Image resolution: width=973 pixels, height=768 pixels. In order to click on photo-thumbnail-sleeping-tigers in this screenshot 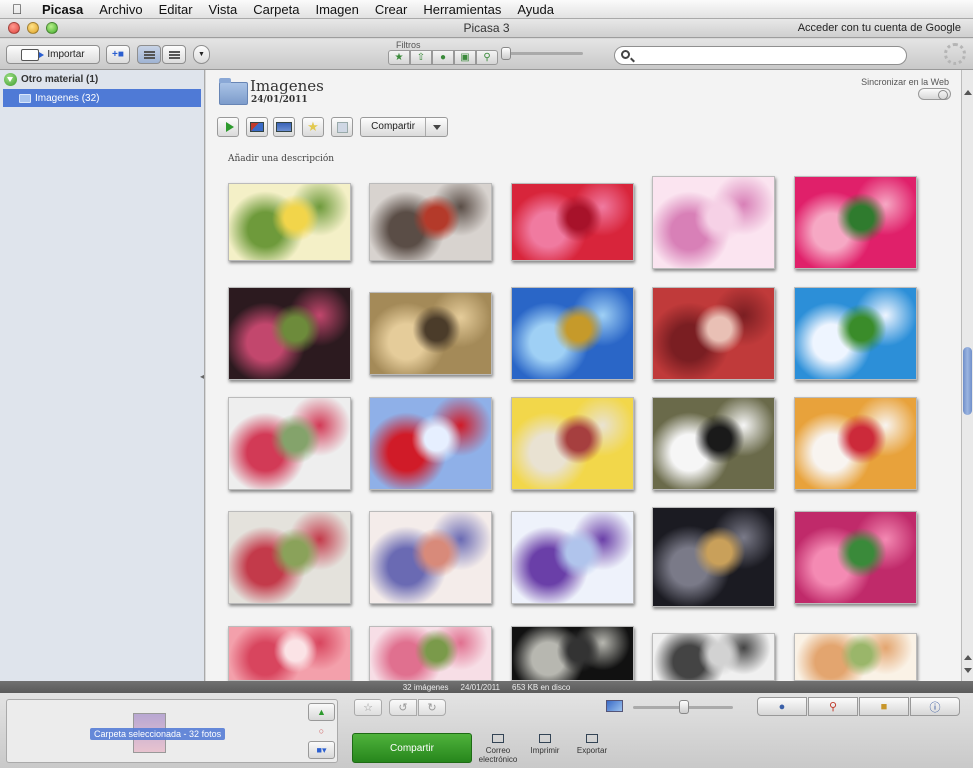, I will do `click(430, 333)`.